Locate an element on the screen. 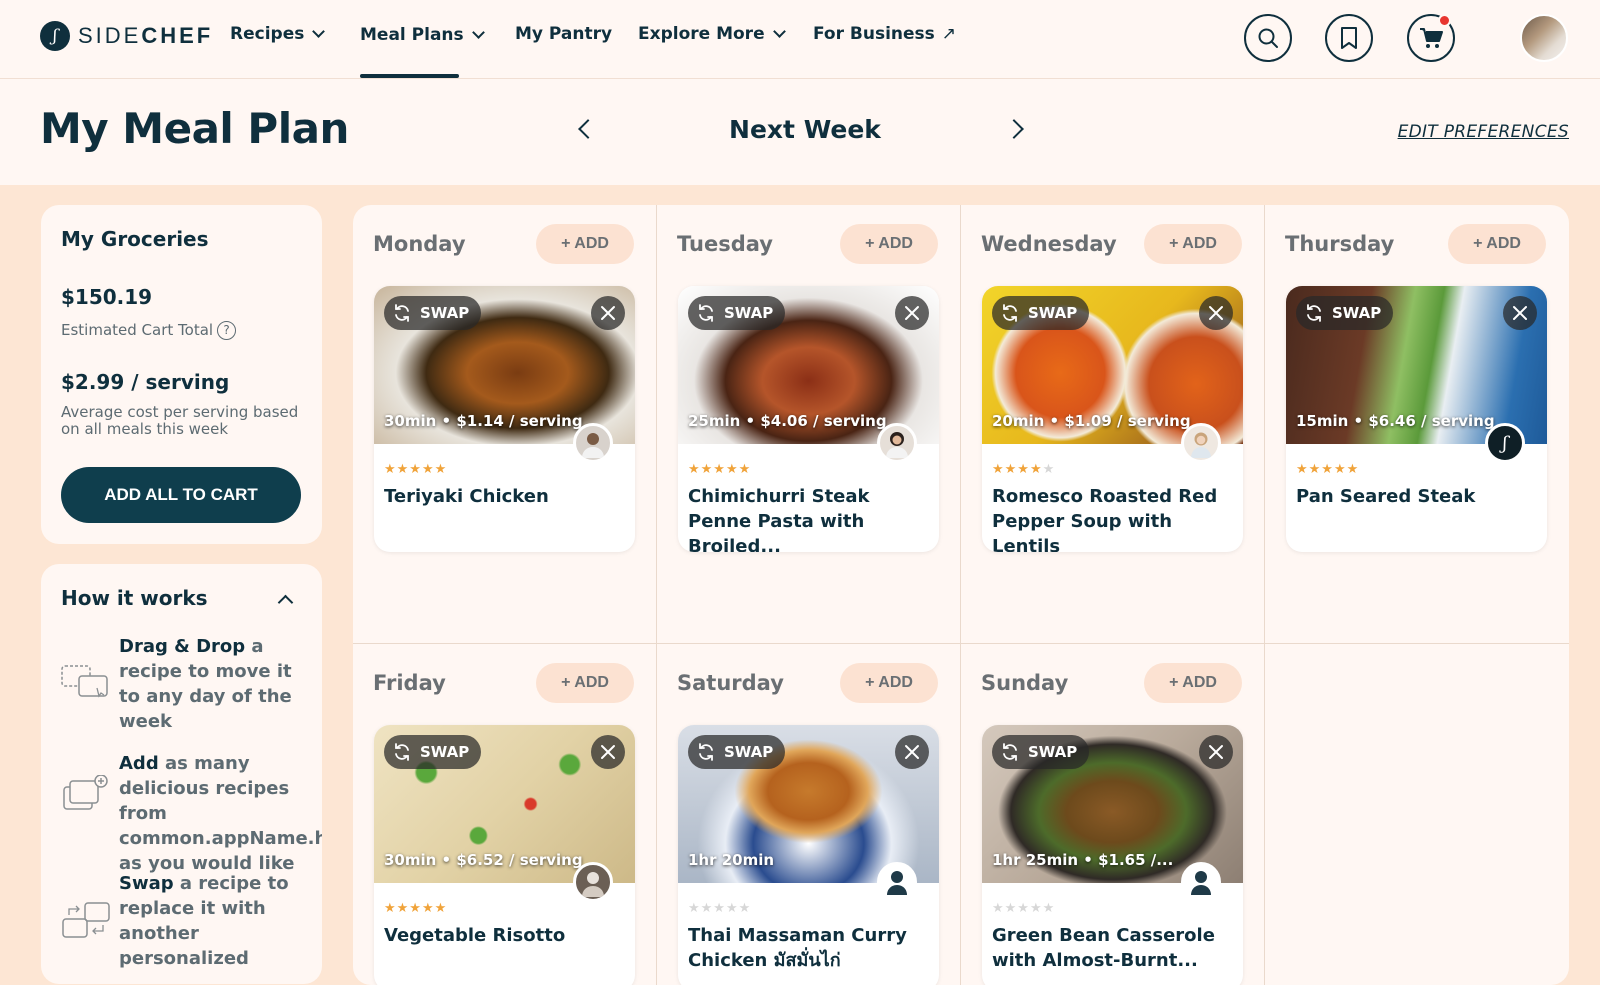 This screenshot has height=985, width=1600. search-icon is located at coordinates (1268, 38).